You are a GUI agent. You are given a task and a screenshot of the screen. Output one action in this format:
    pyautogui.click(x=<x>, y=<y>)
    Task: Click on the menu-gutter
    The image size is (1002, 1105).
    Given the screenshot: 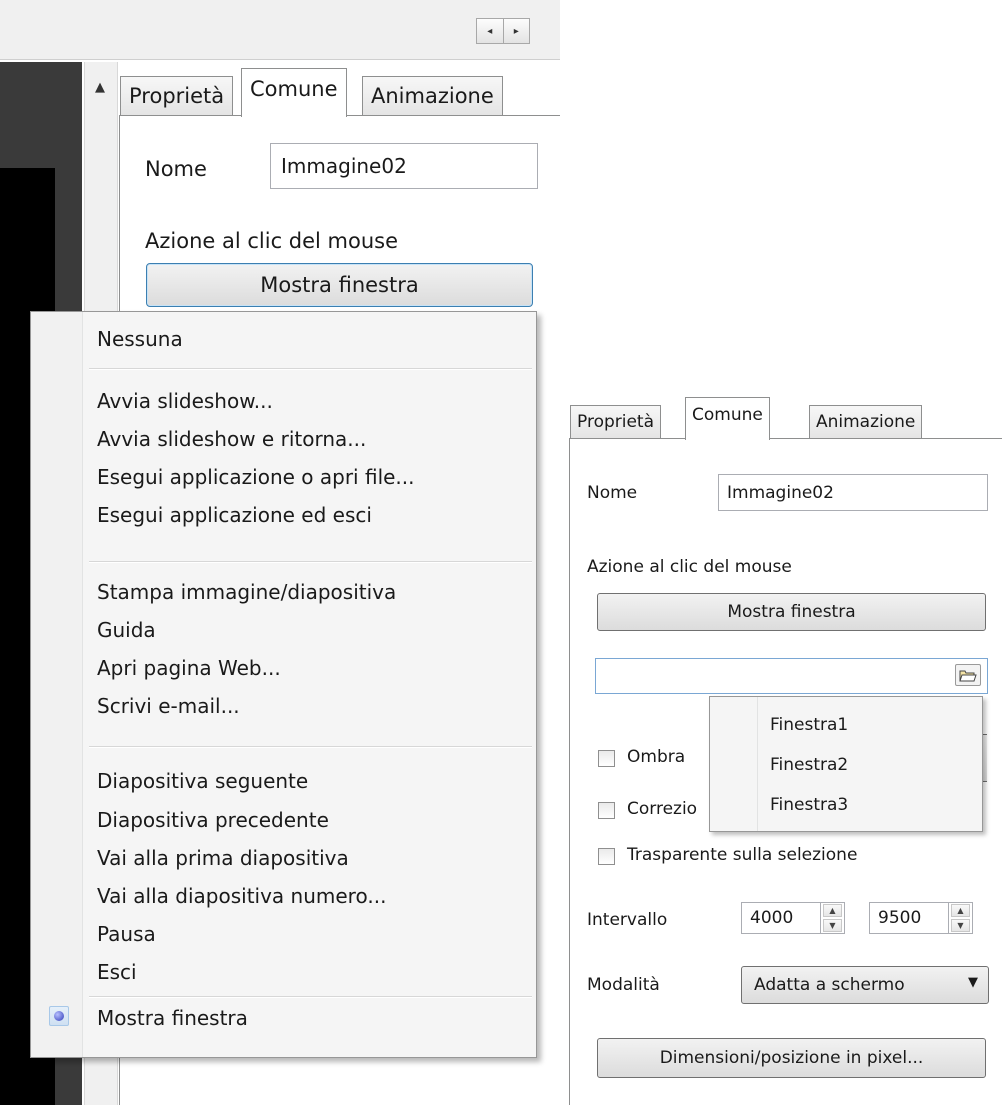 What is the action you would take?
    pyautogui.click(x=57, y=684)
    